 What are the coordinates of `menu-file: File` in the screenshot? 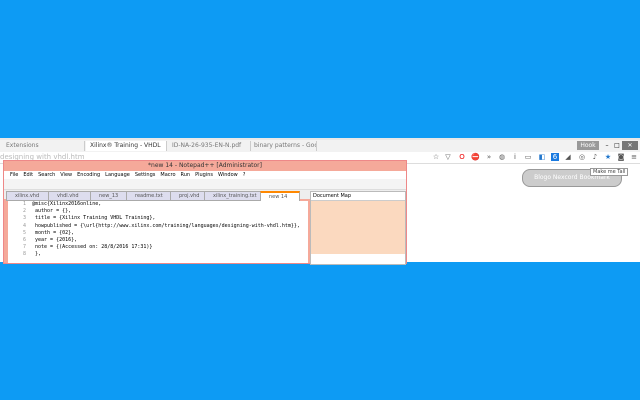 It's located at (14, 175).